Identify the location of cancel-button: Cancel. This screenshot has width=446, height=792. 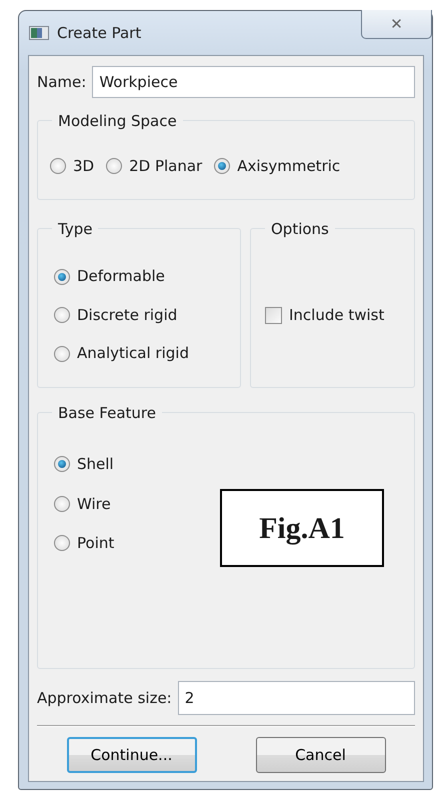
(321, 755).